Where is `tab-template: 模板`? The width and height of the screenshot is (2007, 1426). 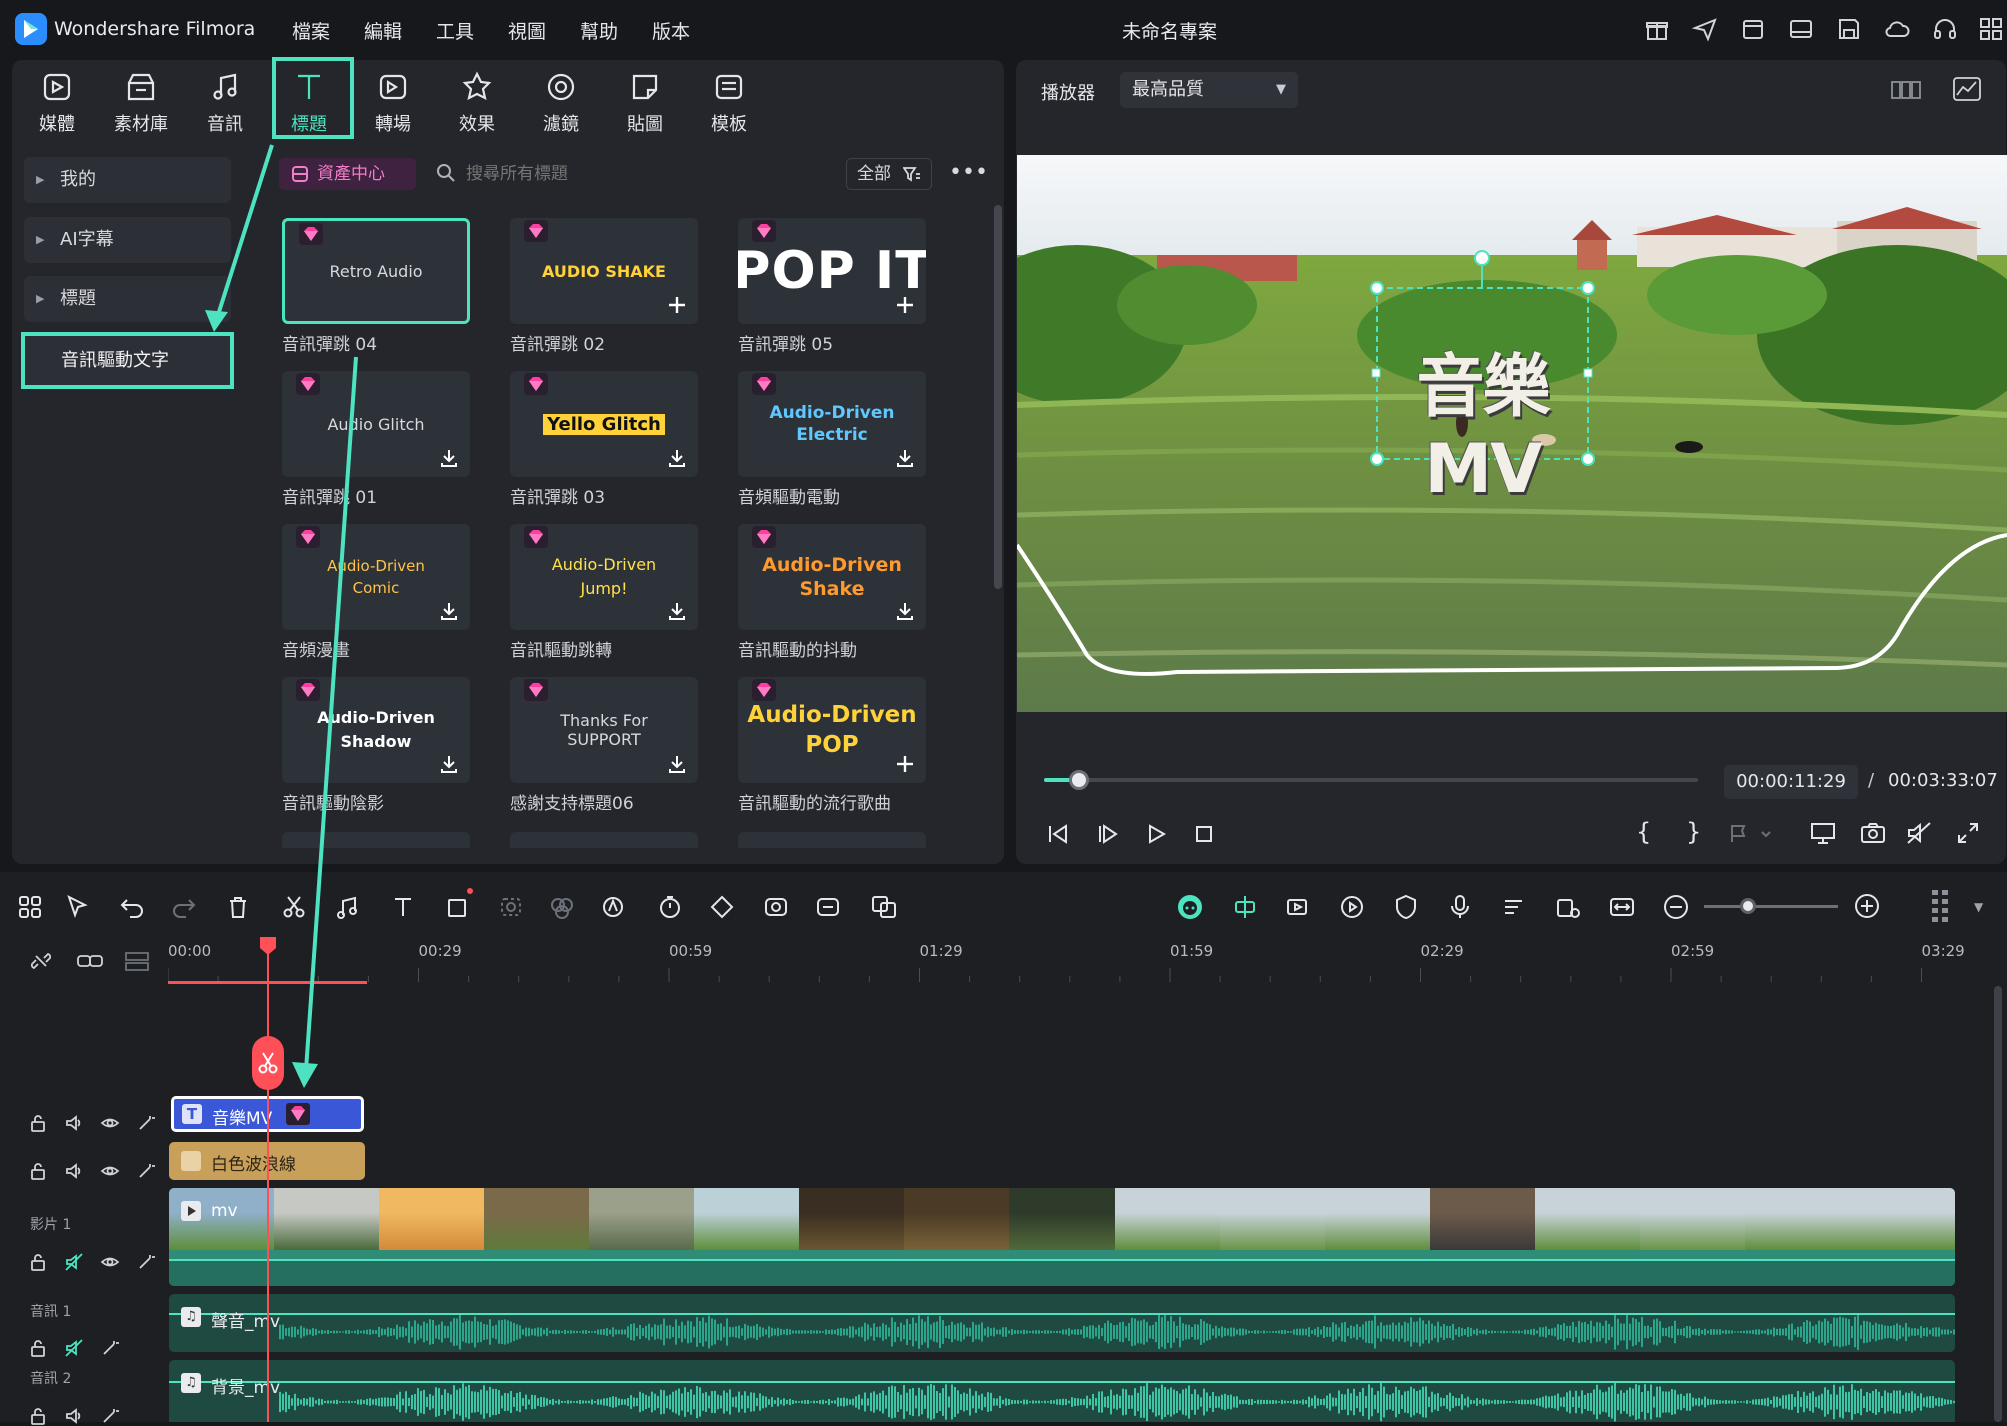
tab-template: 模板 is located at coordinates (729, 103).